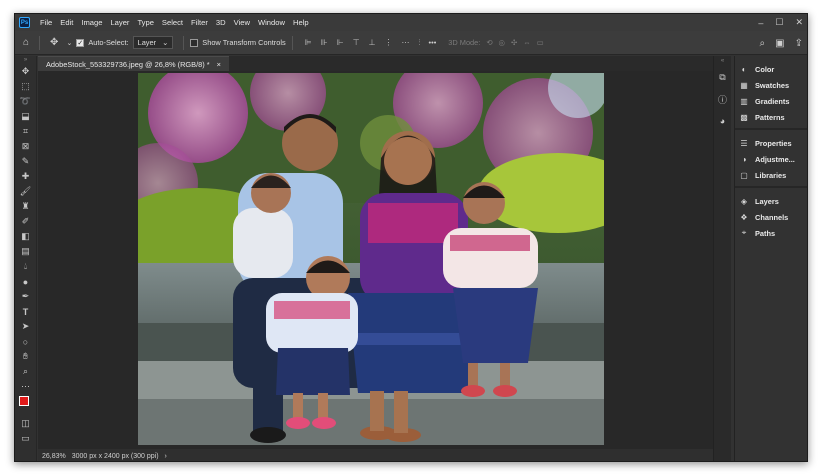 Image resolution: width=822 pixels, height=475 pixels. I want to click on align-center-icon: ⊪, so click(324, 43).